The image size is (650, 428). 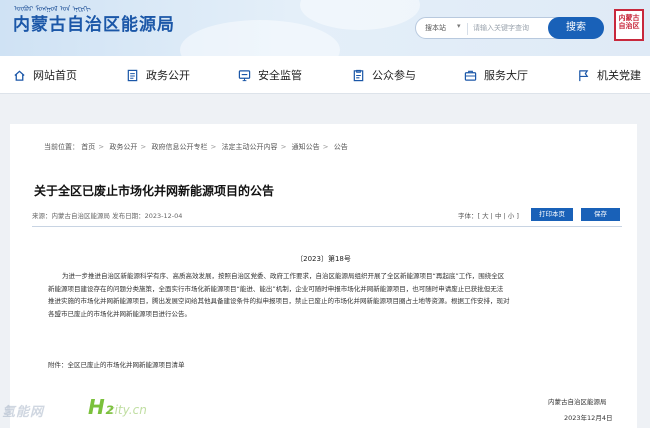 What do you see at coordinates (280, 75) in the screenshot?
I see `nav-label: 安全监管` at bounding box center [280, 75].